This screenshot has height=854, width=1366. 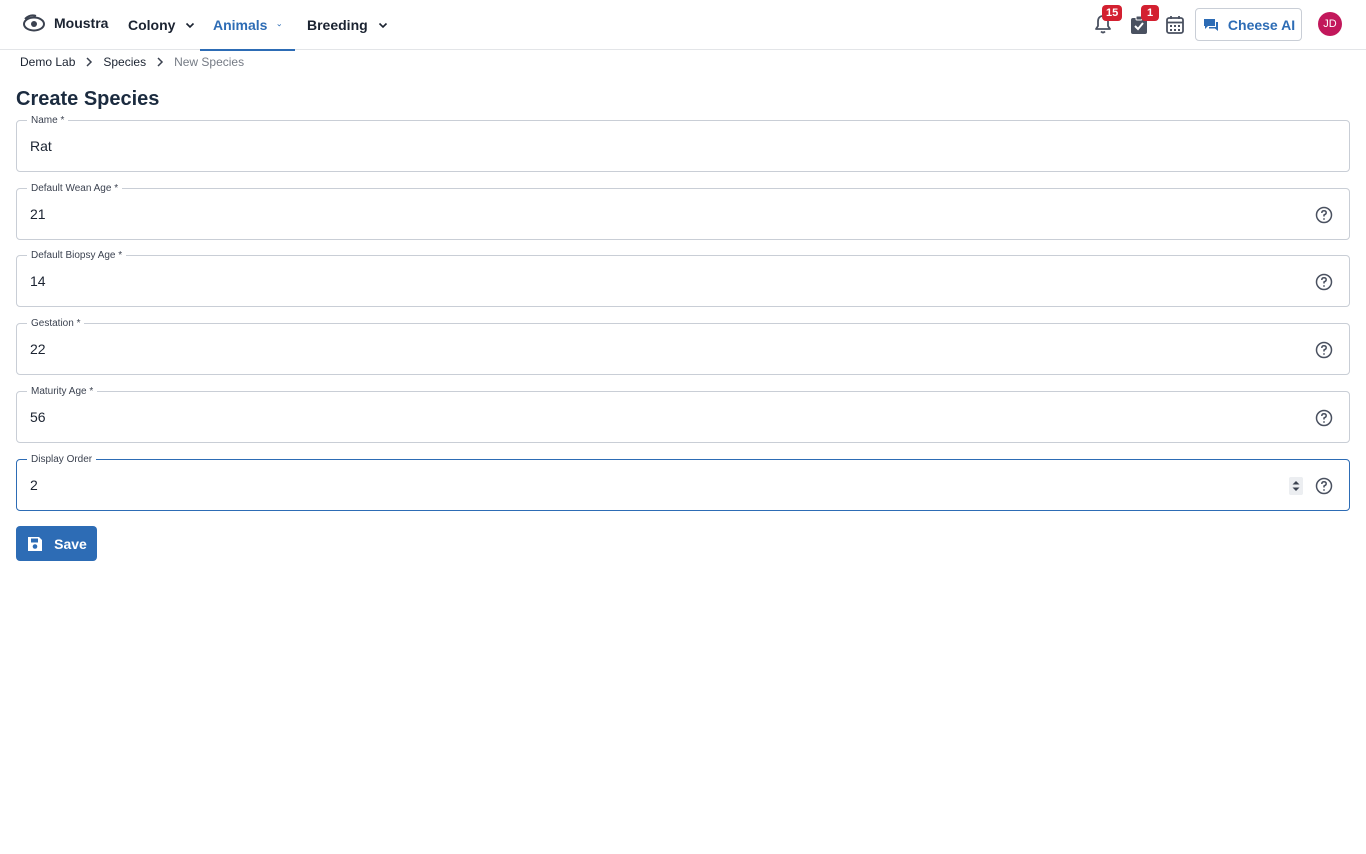 What do you see at coordinates (1296, 486) in the screenshot?
I see `spinner-arrows-icon` at bounding box center [1296, 486].